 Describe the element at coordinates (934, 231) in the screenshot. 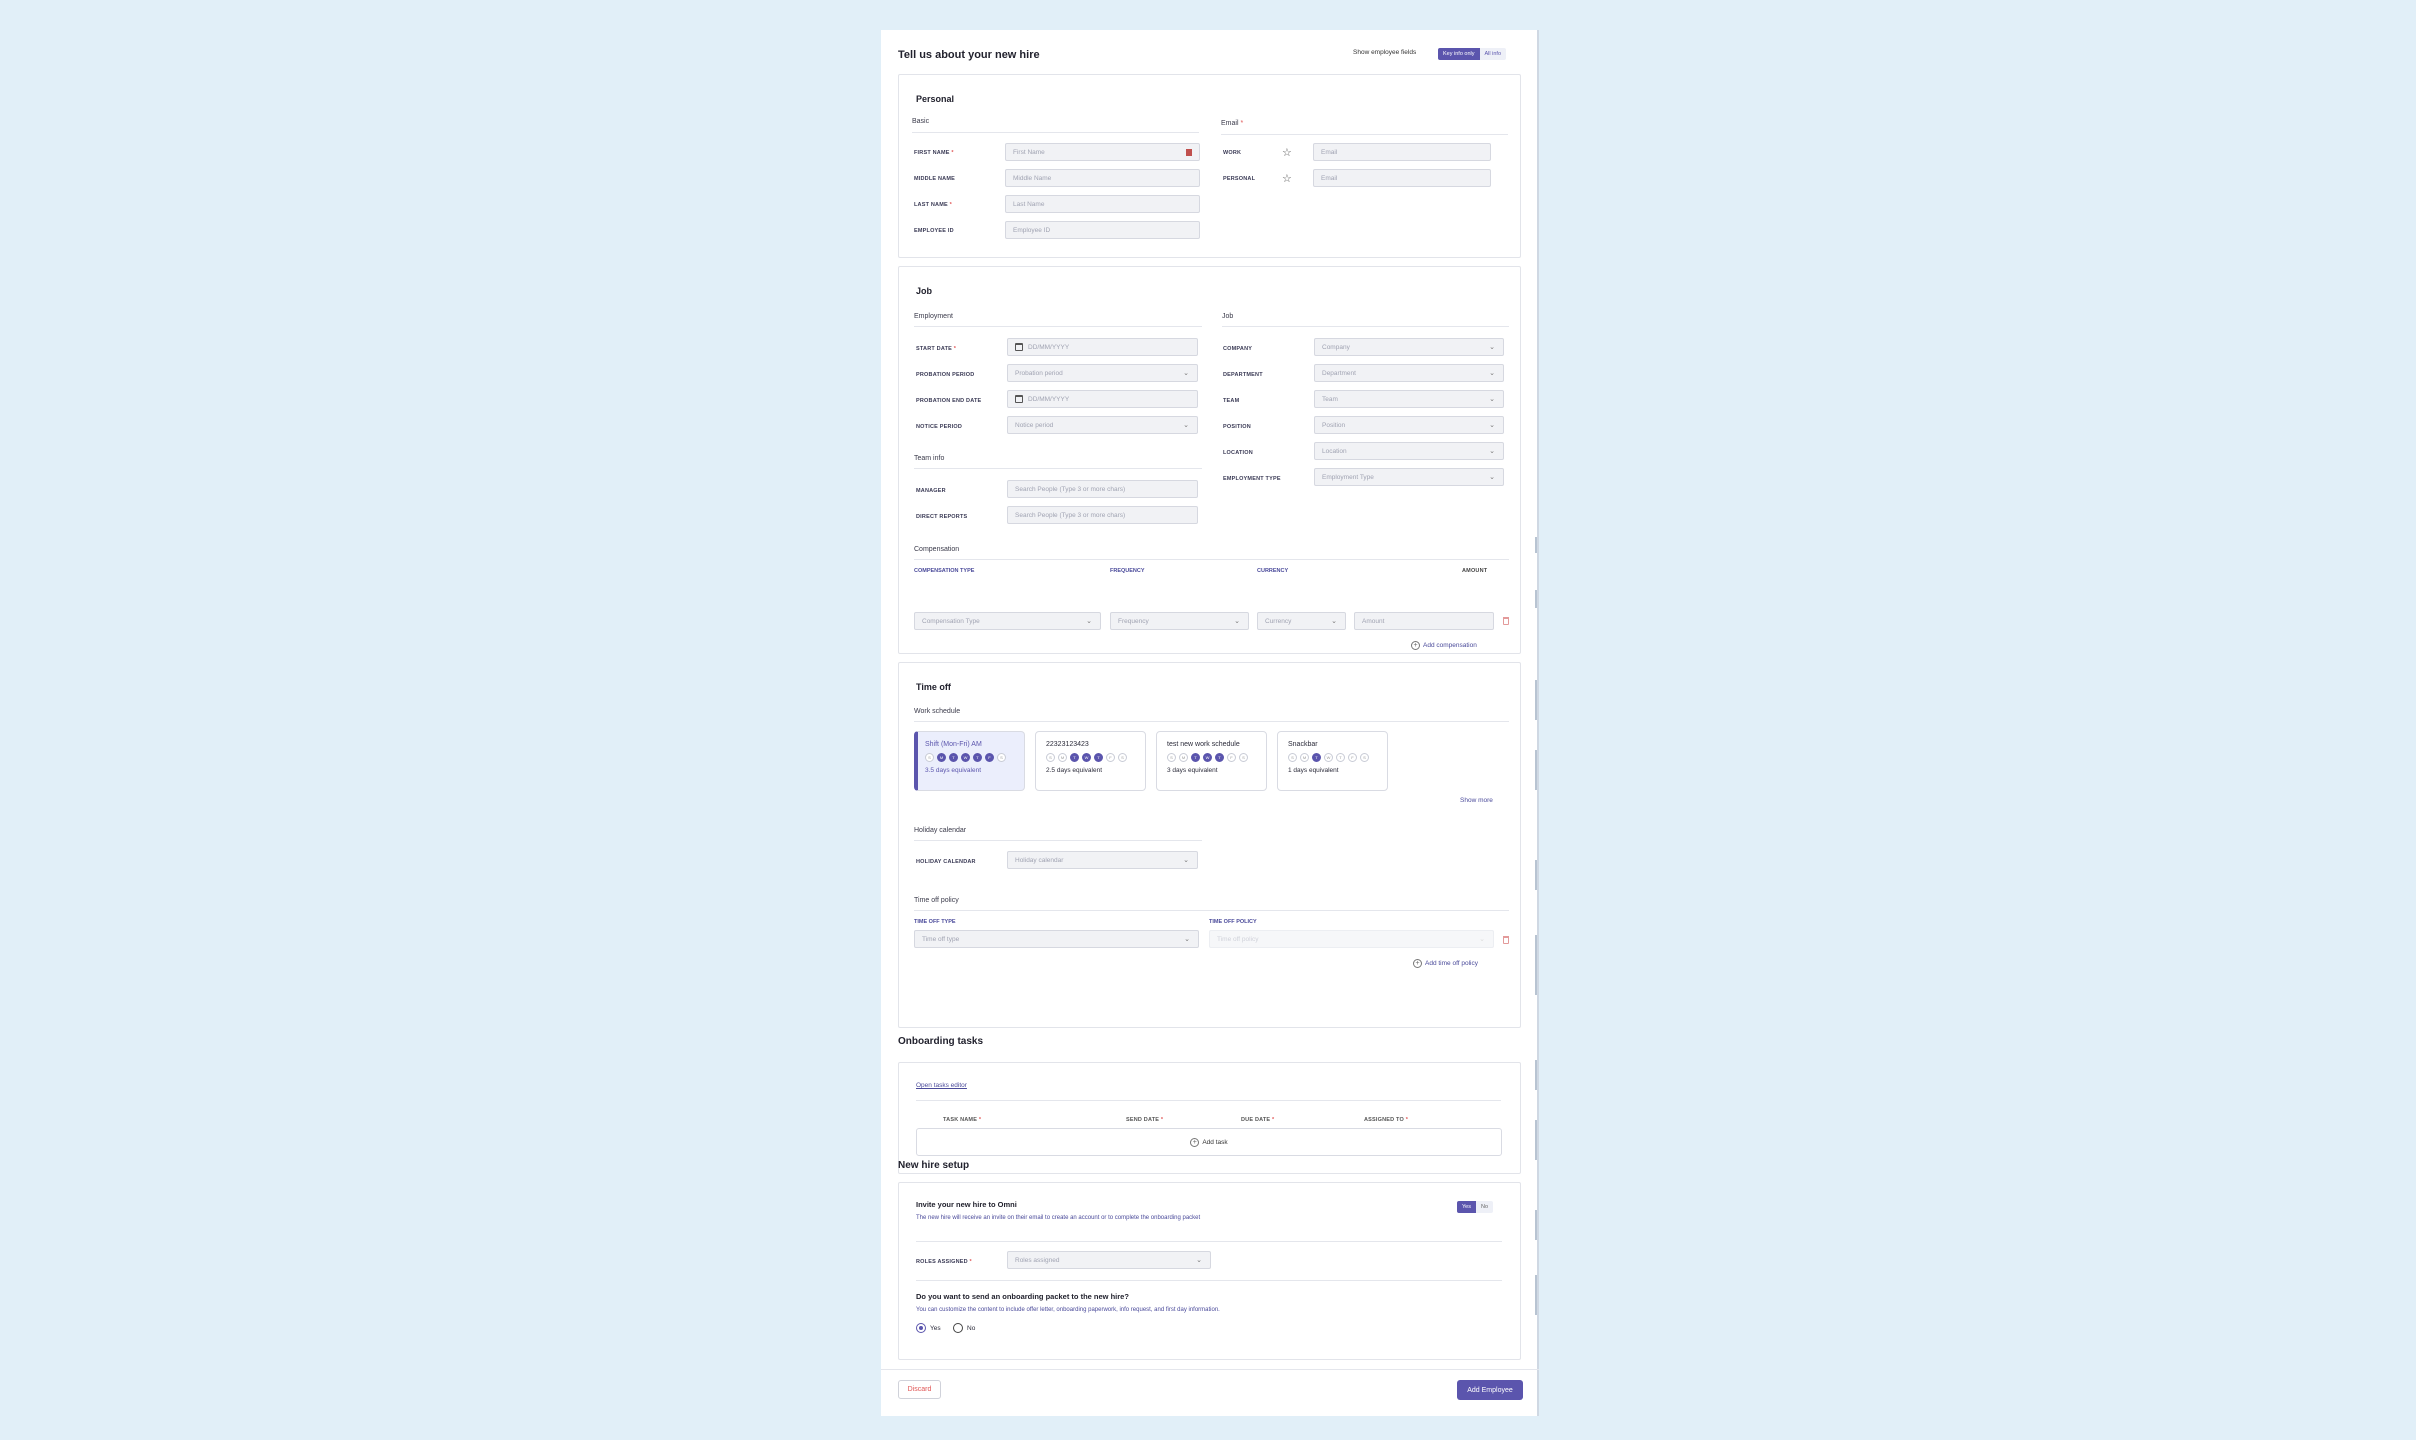

I see `employee-id-label: EMPLOYEE ID` at that location.